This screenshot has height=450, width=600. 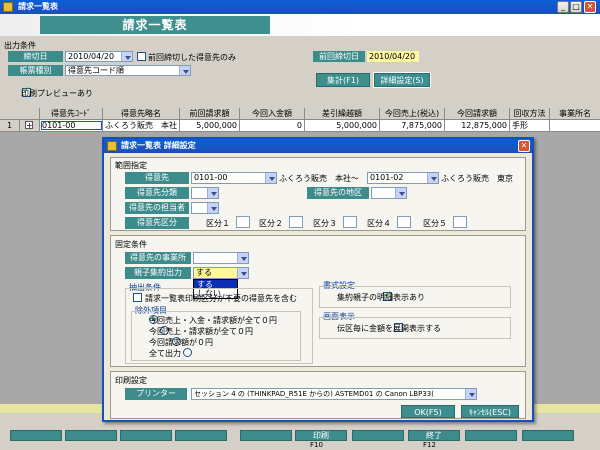 I want to click on prev-only-checkbox, so click(x=141, y=56).